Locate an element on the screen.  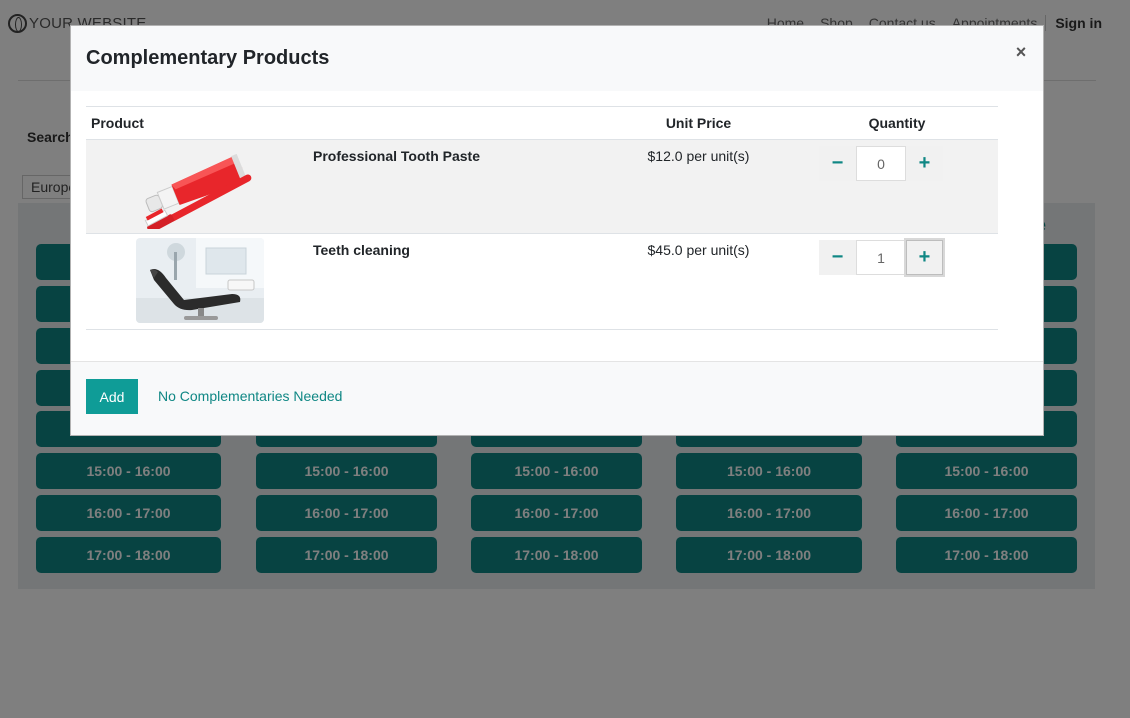
product-unit-price: $45.0 per unit(s) is located at coordinates (698, 281).